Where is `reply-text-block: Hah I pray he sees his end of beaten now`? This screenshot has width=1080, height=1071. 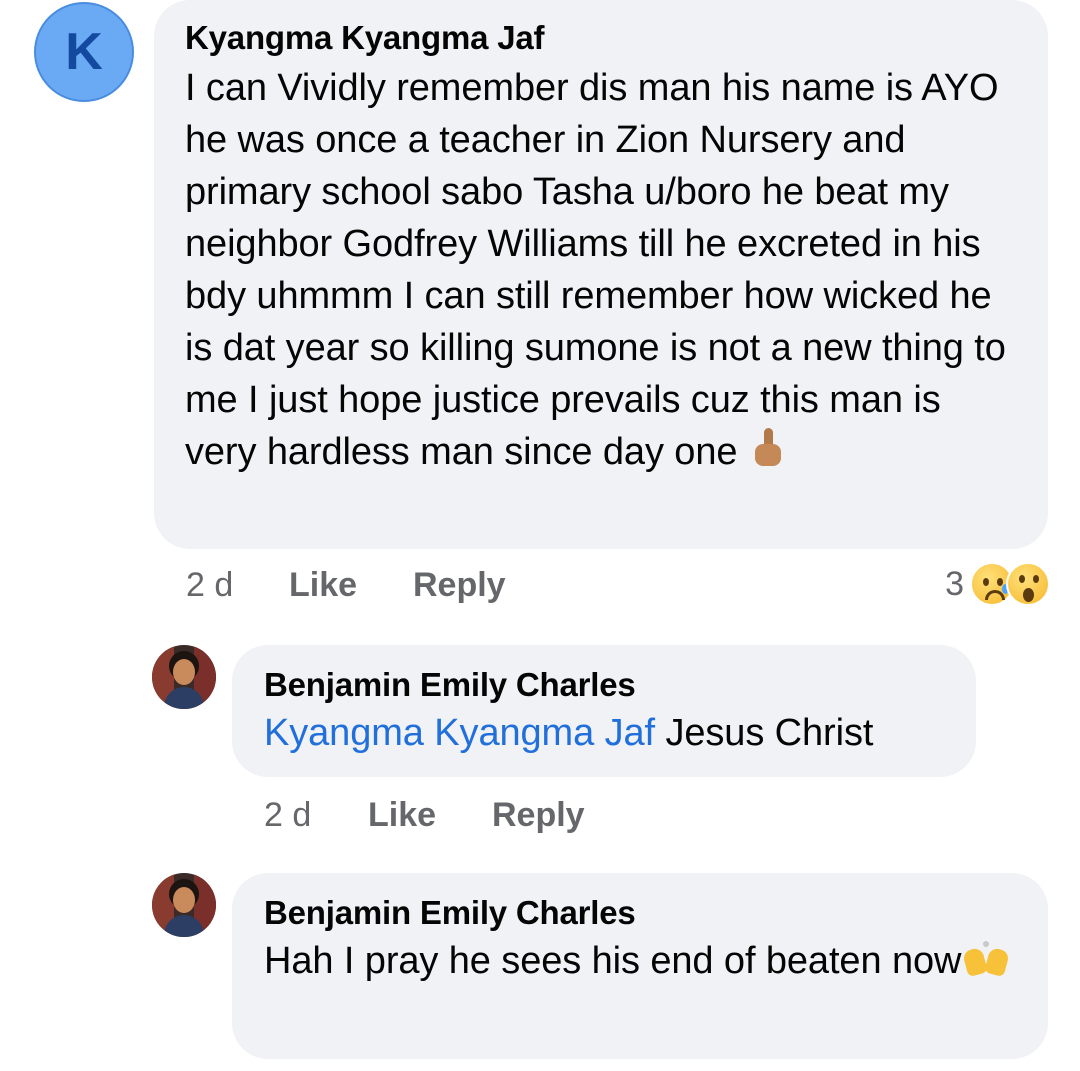
reply-text-block: Hah I pray he sees his end of beaten now is located at coordinates (641, 961).